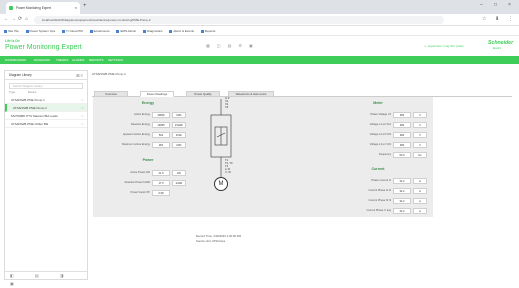 Image resolution: width=519 pixels, height=288 pixels. What do you see at coordinates (379, 145) in the screenshot?
I see `meter-field: Voltage L3-L1 V31 480 V` at bounding box center [379, 145].